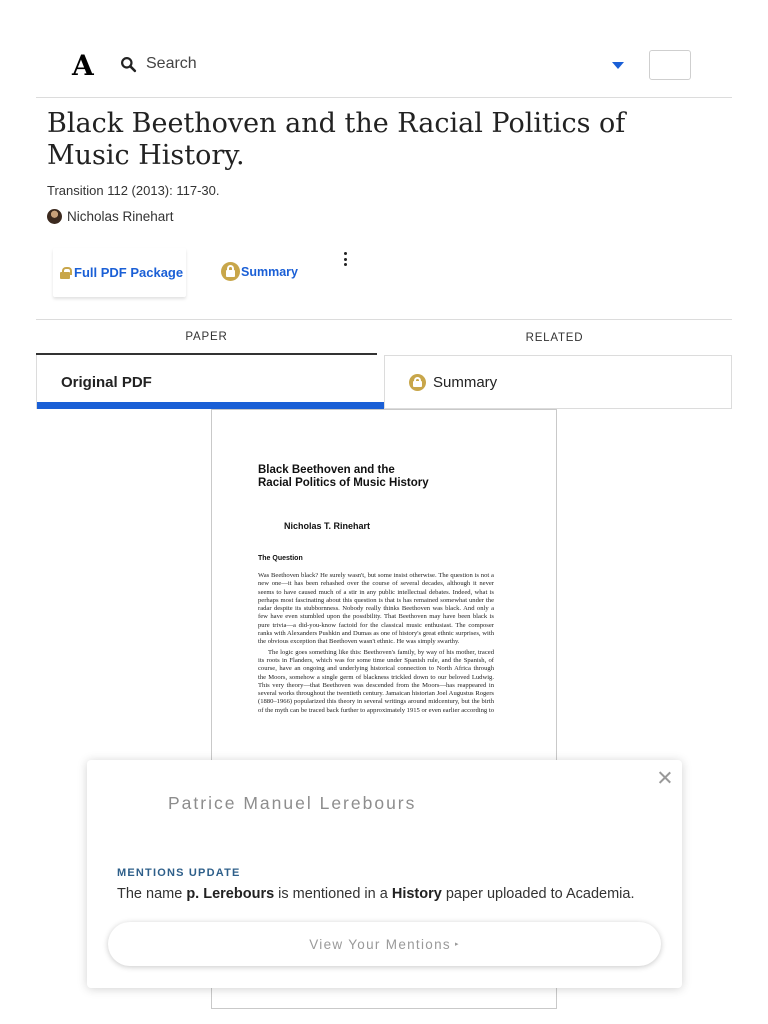  Describe the element at coordinates (206, 337) in the screenshot. I see `tab-paper: PAPER` at that location.